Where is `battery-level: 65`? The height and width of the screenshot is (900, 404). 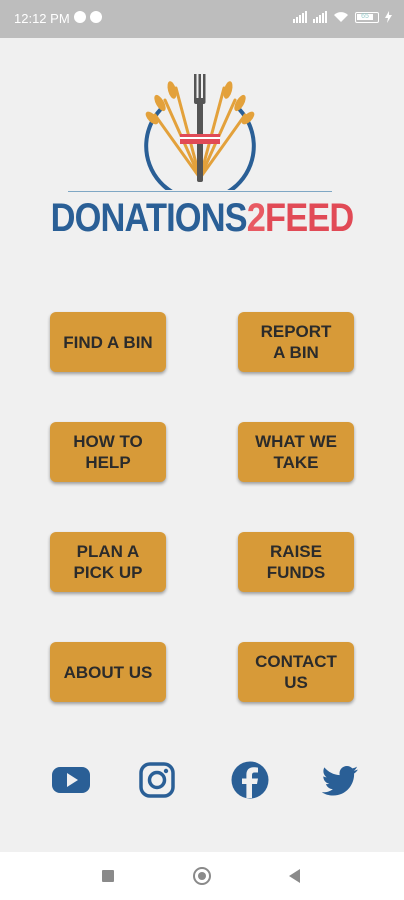
battery-level: 65 is located at coordinates (365, 16).